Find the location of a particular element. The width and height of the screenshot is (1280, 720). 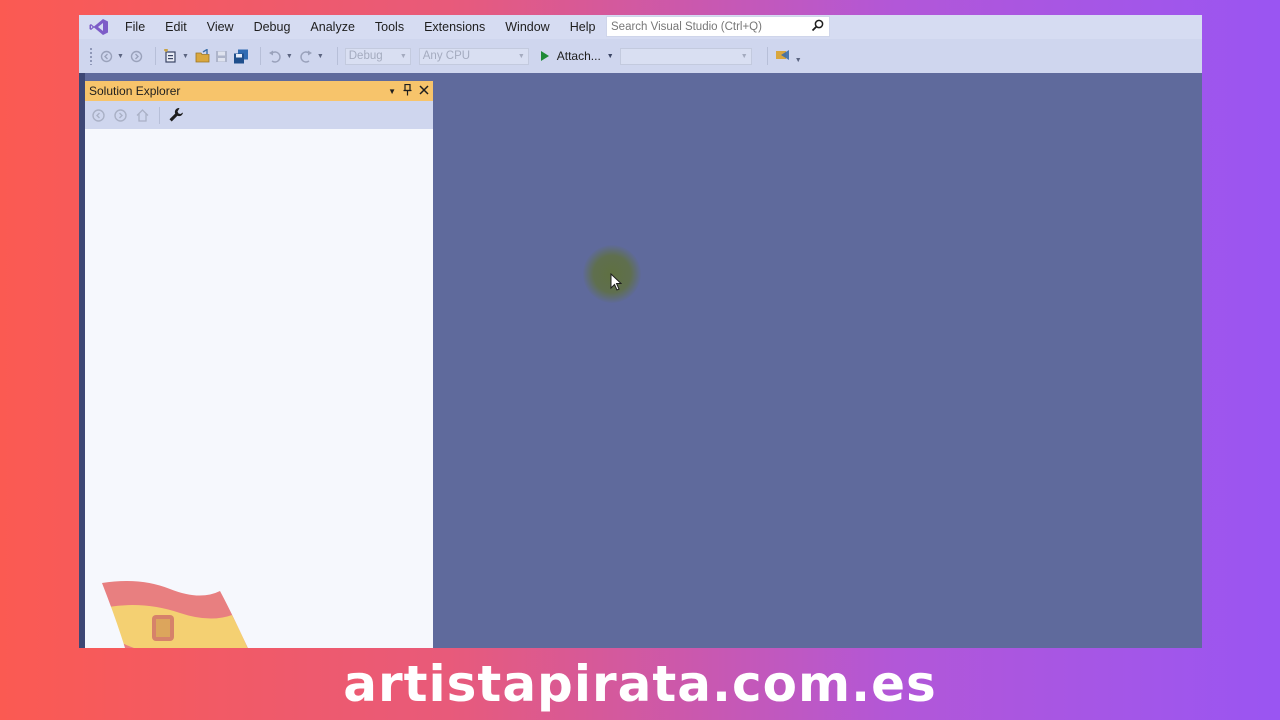

solution-explorer-title: Solution Explorer is located at coordinates (135, 91).